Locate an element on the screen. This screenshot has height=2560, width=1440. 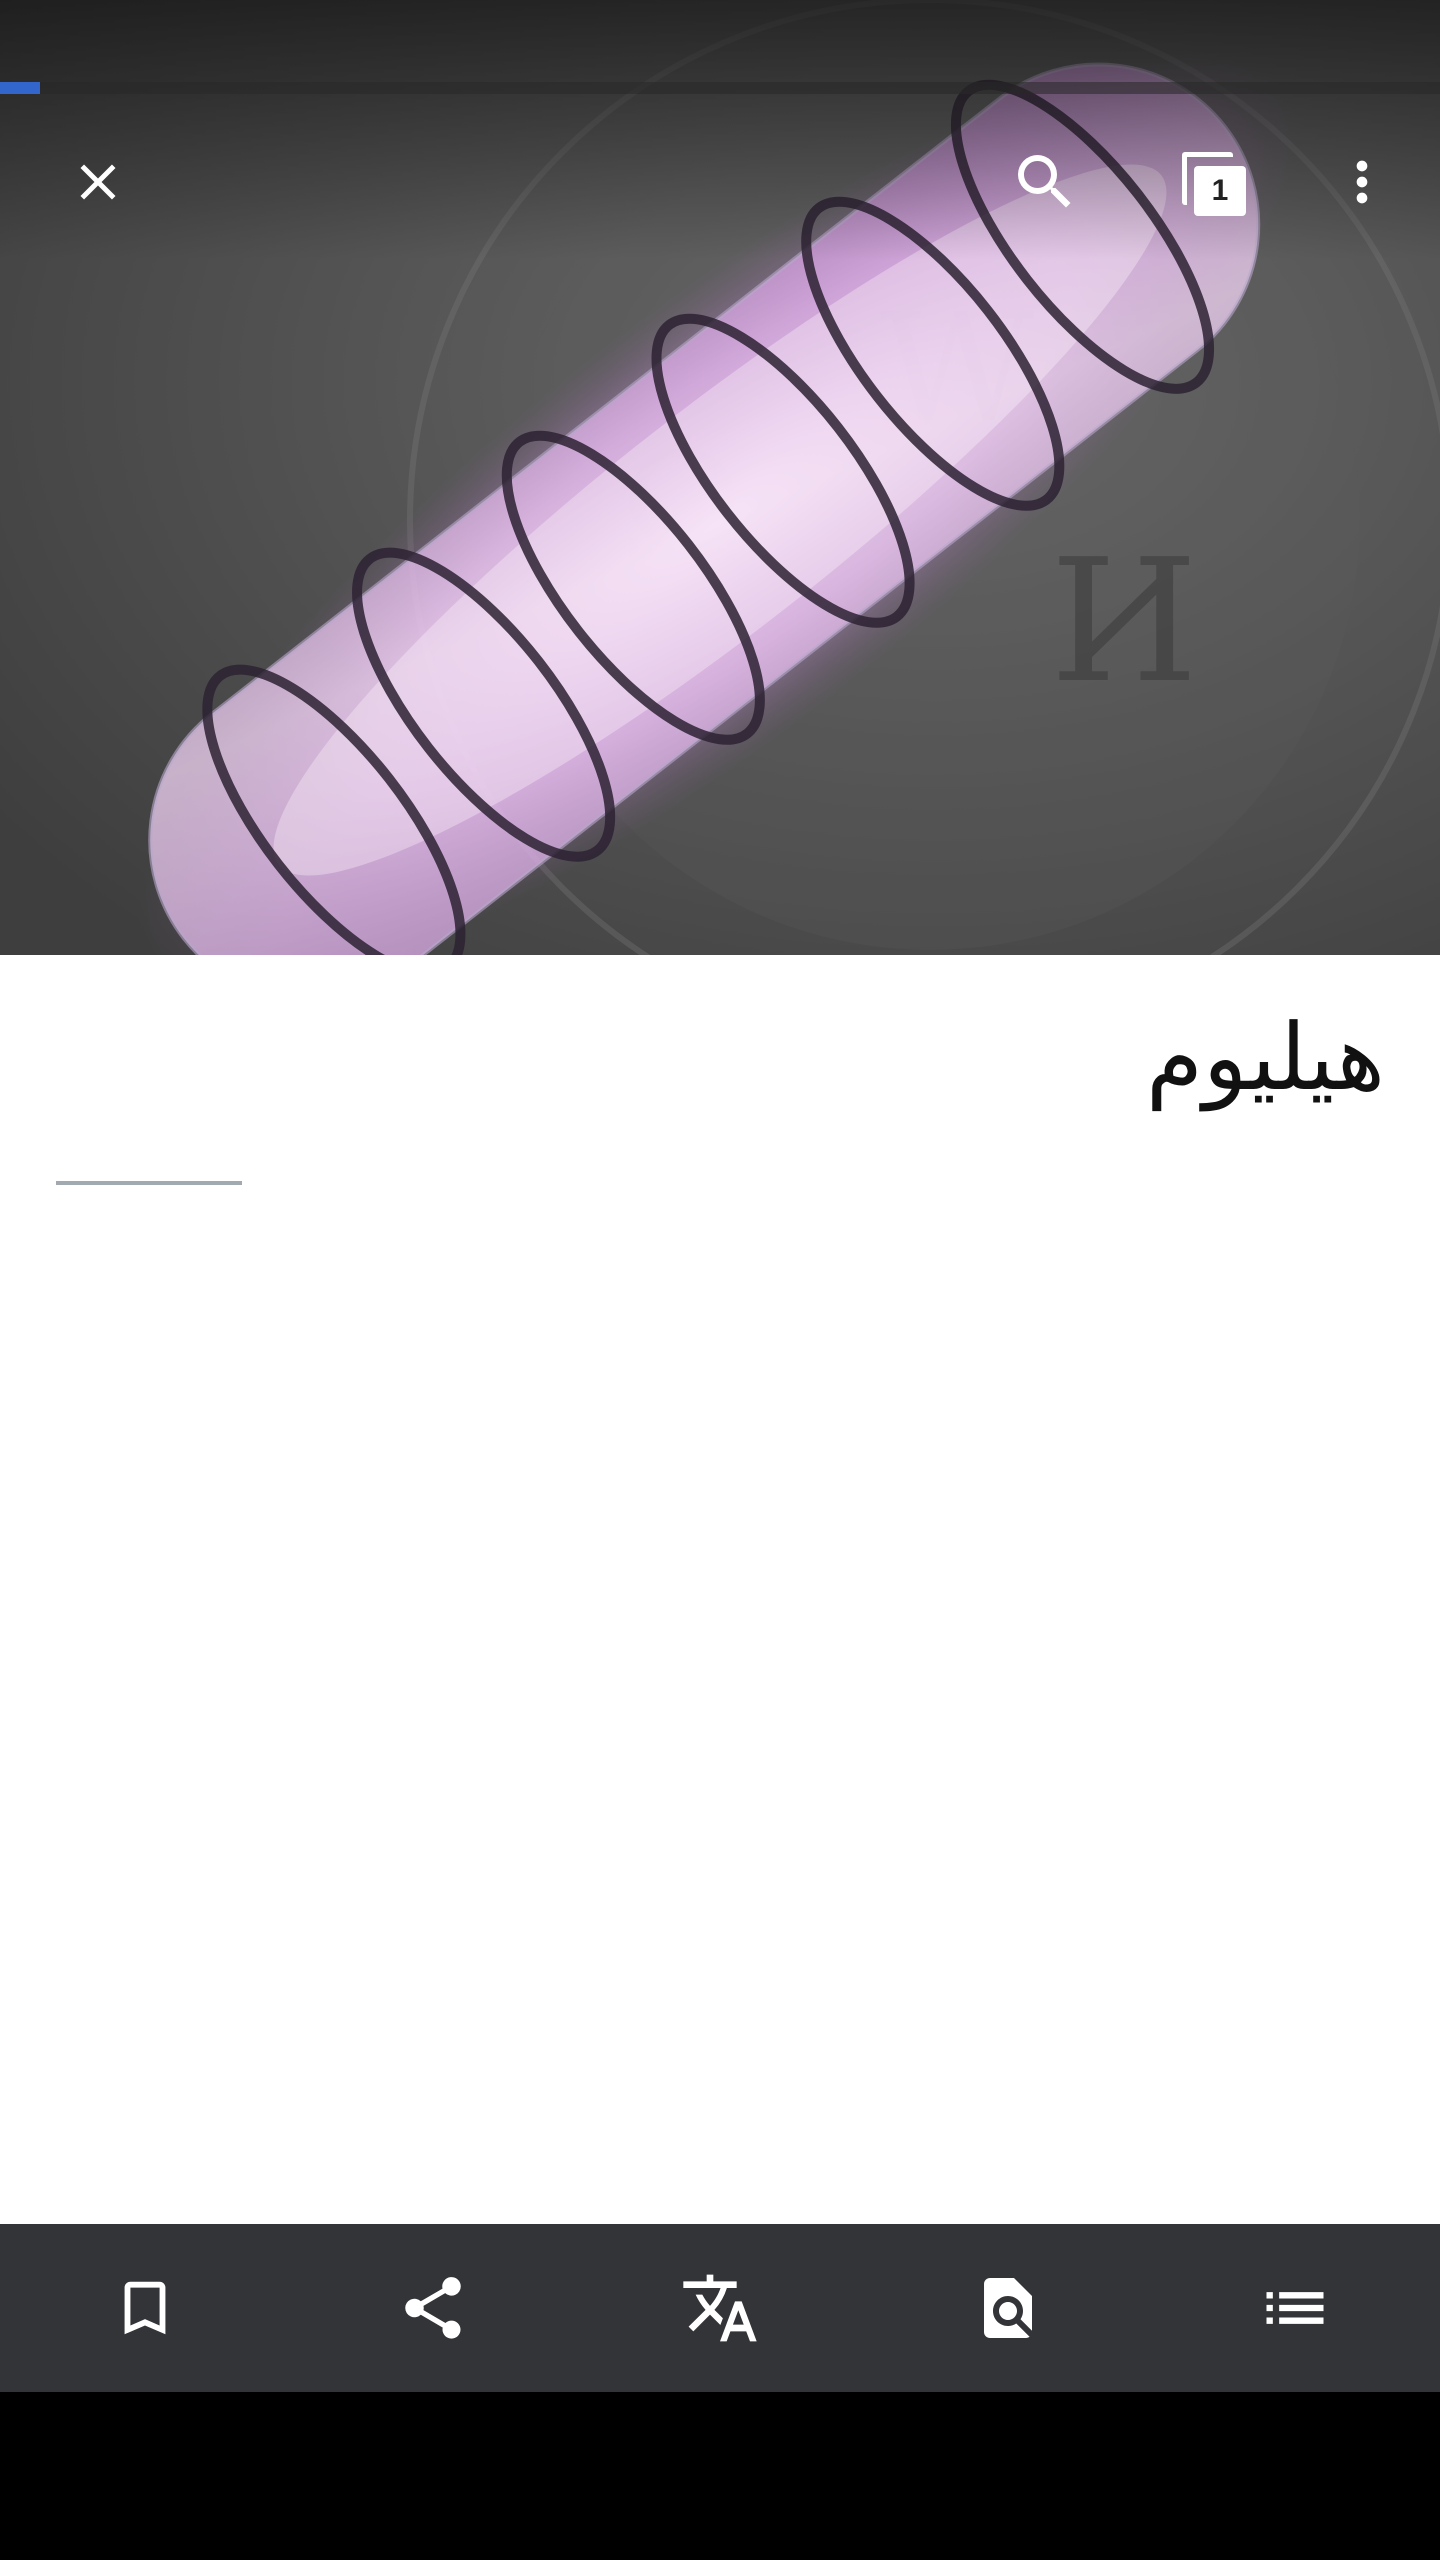
more-options-button is located at coordinates (1362, 182).